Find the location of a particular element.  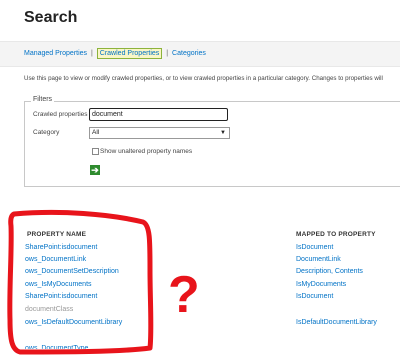

tab-crawled-properties: Crawled Properties is located at coordinates (129, 53).